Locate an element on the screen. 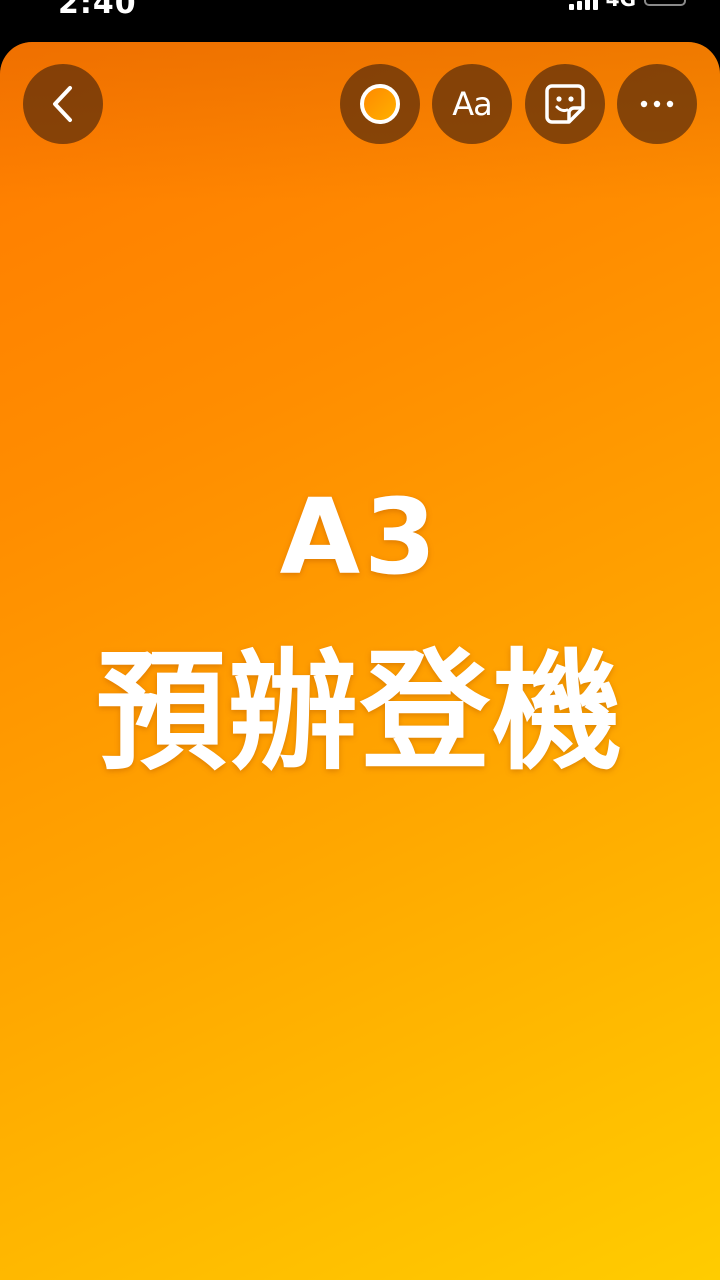 The image size is (720, 1280). status-indicators: 4G is located at coordinates (627, 6).